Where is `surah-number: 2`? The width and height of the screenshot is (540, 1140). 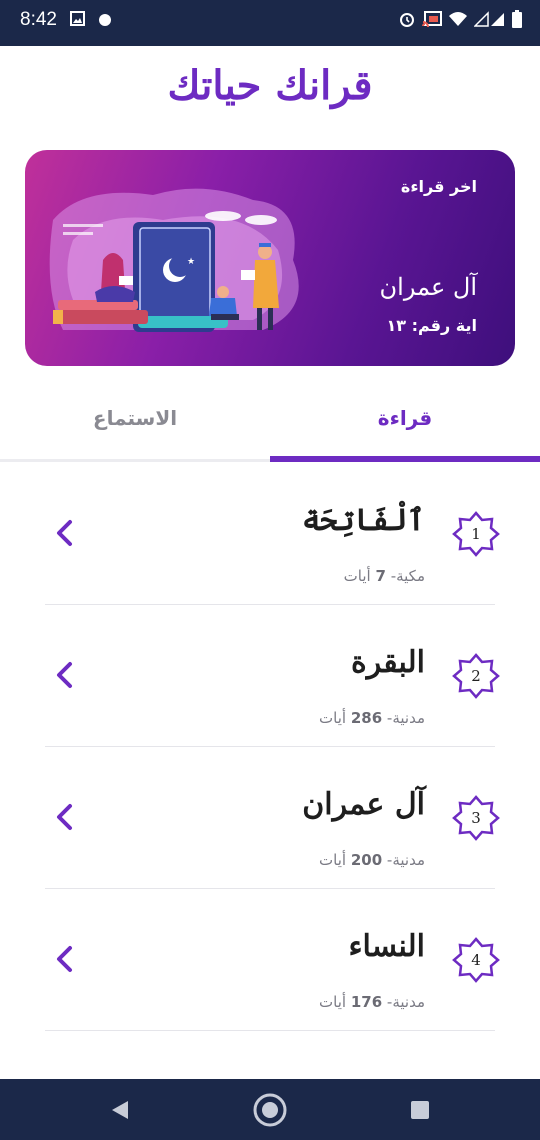
surah-number: 2 is located at coordinates (476, 676).